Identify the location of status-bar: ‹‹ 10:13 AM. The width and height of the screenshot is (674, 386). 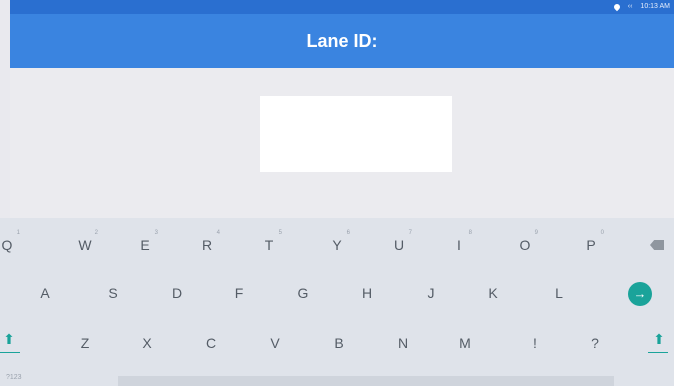
(342, 7).